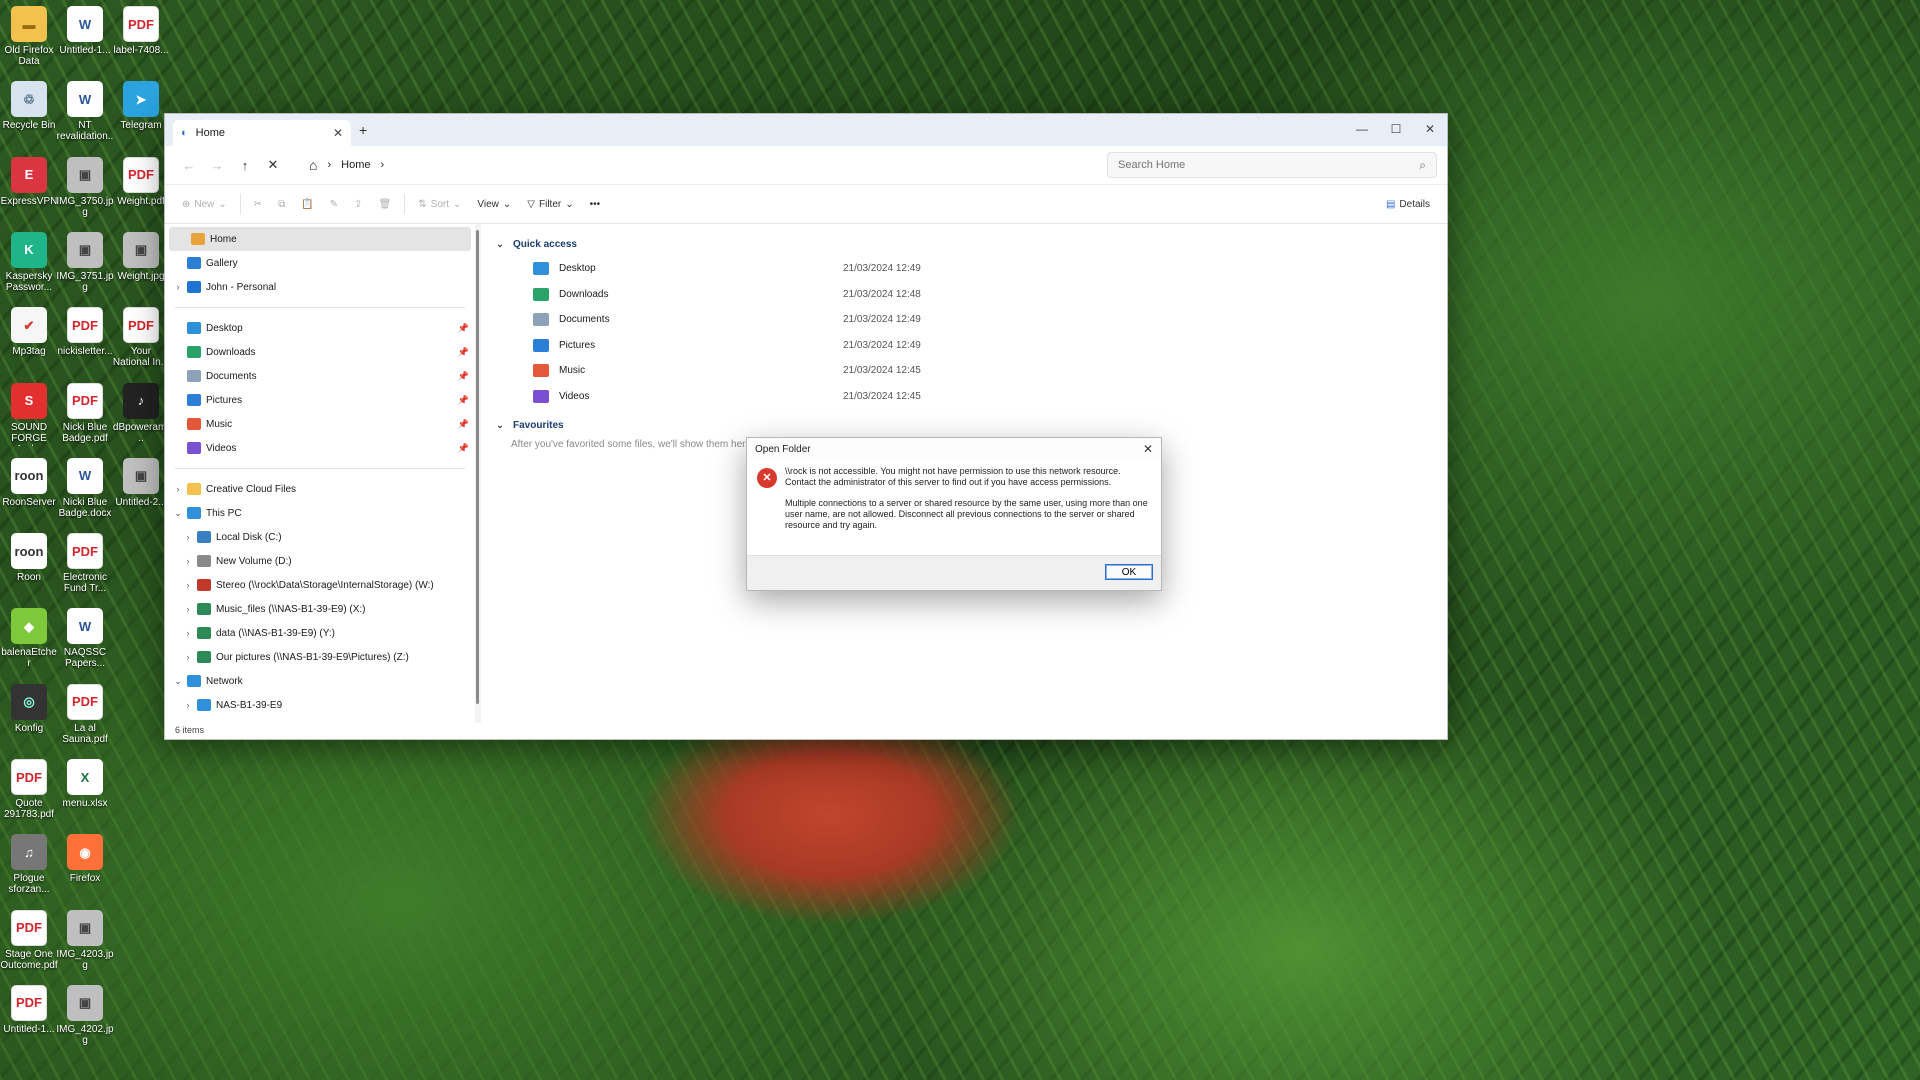 This screenshot has width=1920, height=1080. Describe the element at coordinates (320, 328) in the screenshot. I see `sidebar-item-desktop: Desktop 📌` at that location.